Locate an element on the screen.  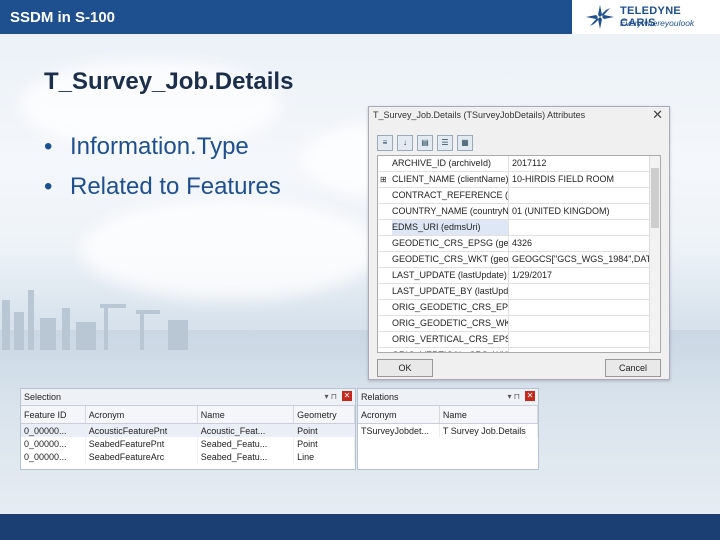
table-cell: T Survey Job.Details is located at coordinates (488, 430).